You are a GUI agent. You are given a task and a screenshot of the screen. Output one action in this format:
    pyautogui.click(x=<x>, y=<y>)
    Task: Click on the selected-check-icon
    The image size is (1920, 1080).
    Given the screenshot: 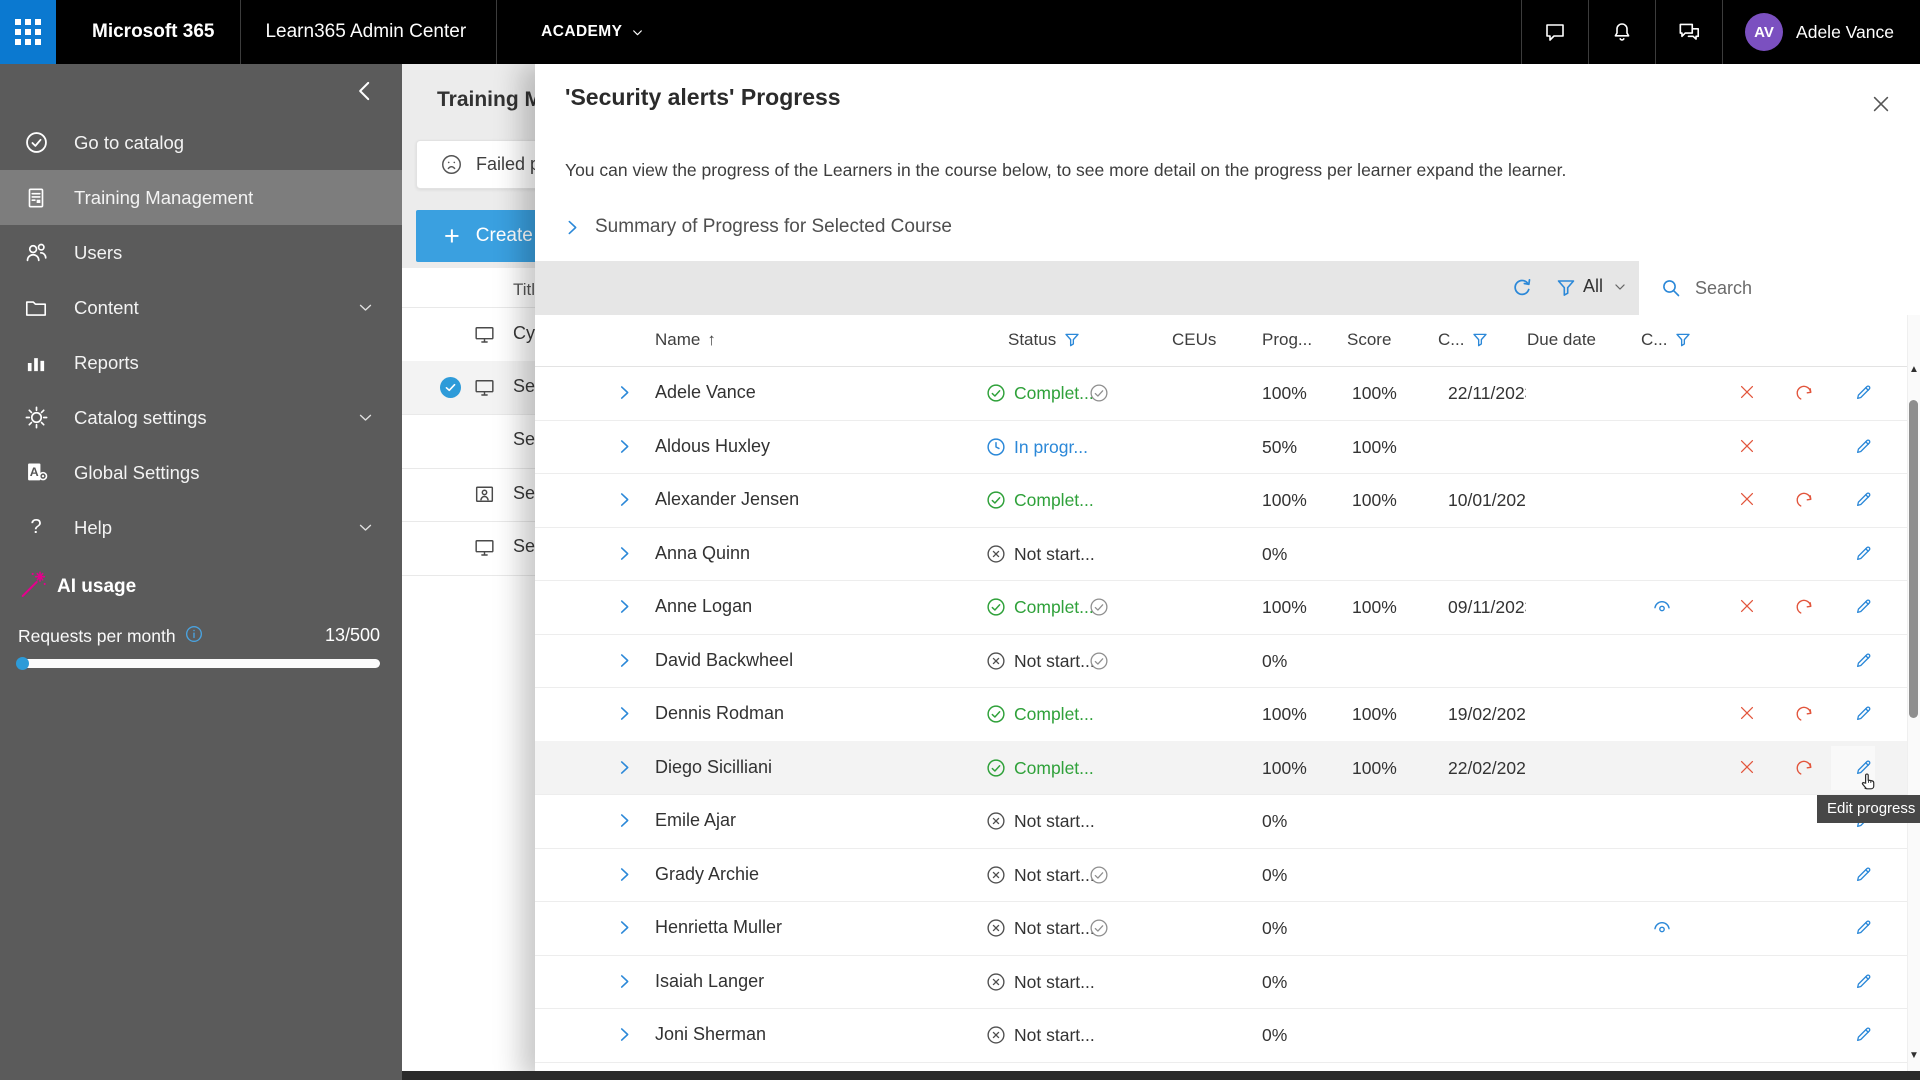 What is the action you would take?
    pyautogui.click(x=450, y=387)
    